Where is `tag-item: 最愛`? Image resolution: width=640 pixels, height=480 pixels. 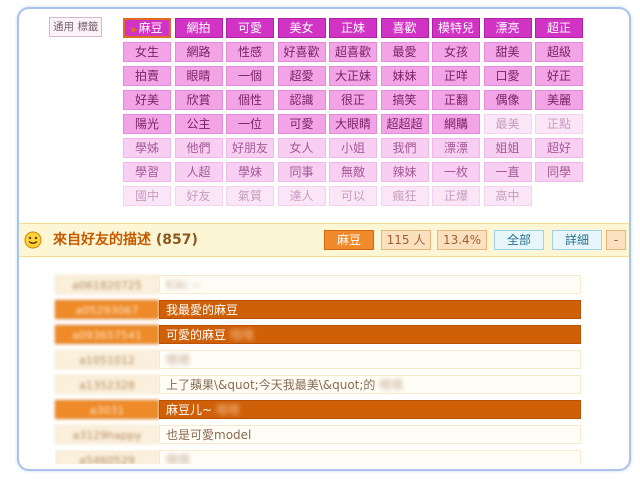 tag-item: 最愛 is located at coordinates (404, 52).